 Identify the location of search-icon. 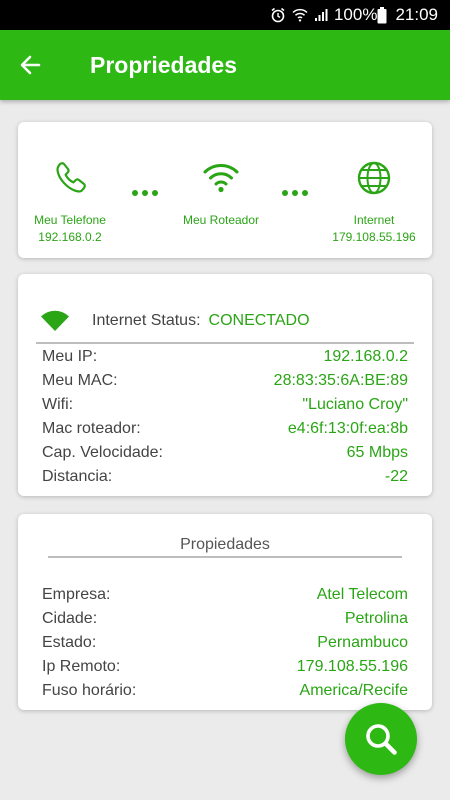
(381, 739).